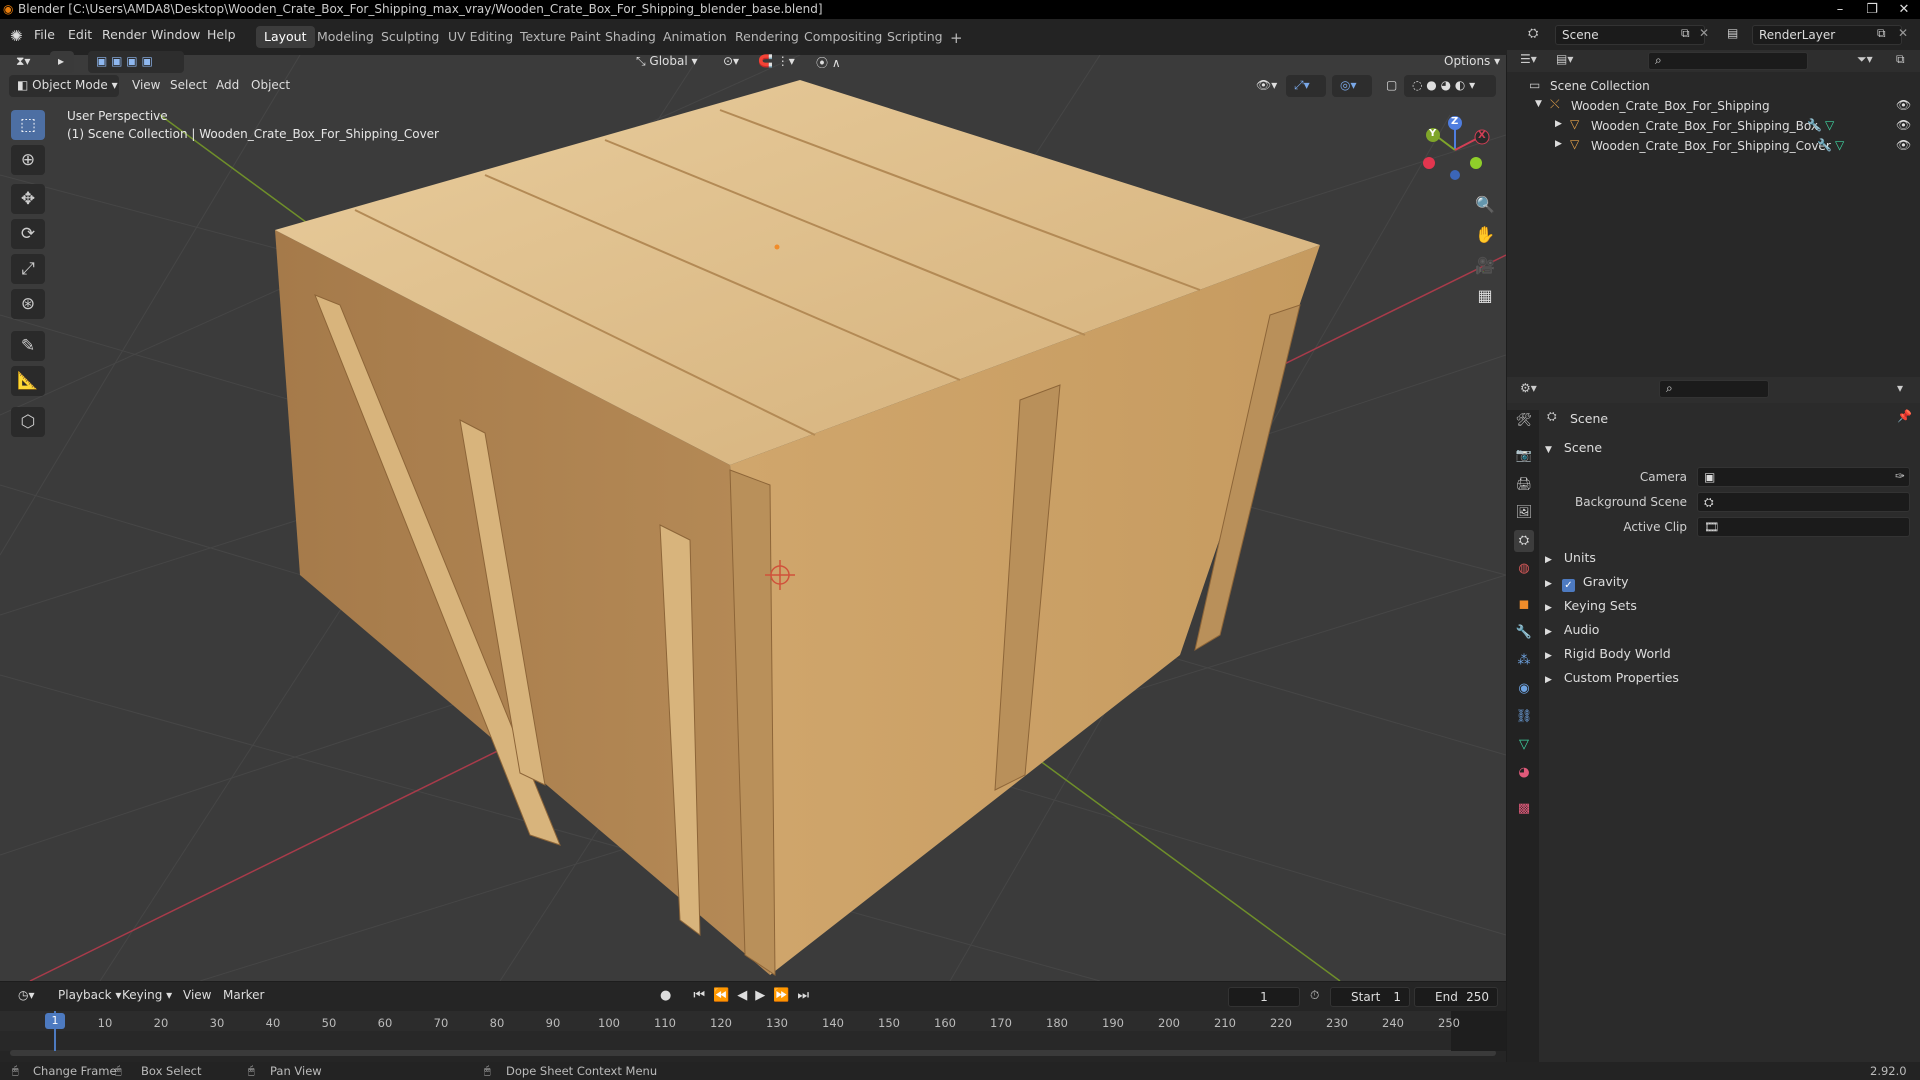  I want to click on jump-keyframe-back-icon: ⏪, so click(721, 995).